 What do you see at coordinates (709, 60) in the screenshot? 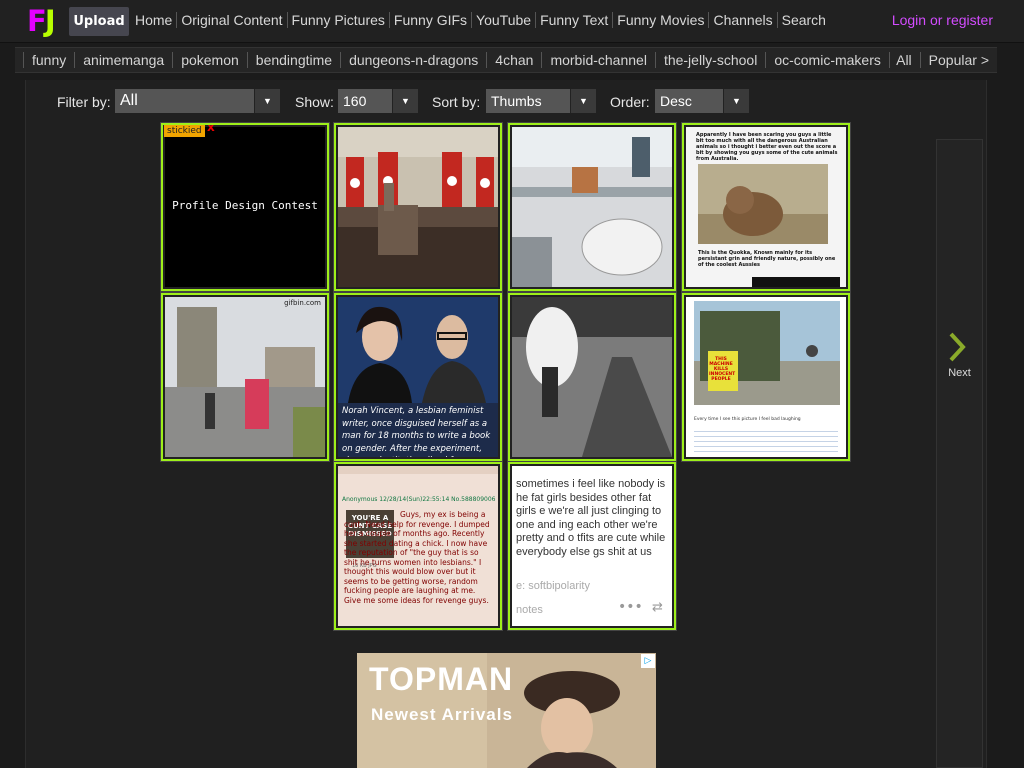
I see `channel-the-jelly-school: the-jelly-school` at bounding box center [709, 60].